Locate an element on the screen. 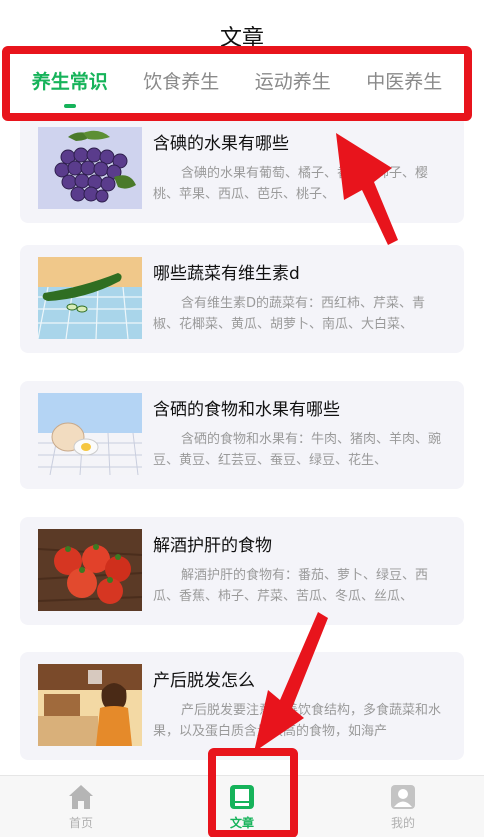 The width and height of the screenshot is (484, 837). bottom-tab-bar: 首页 文章 我的 is located at coordinates (242, 806).